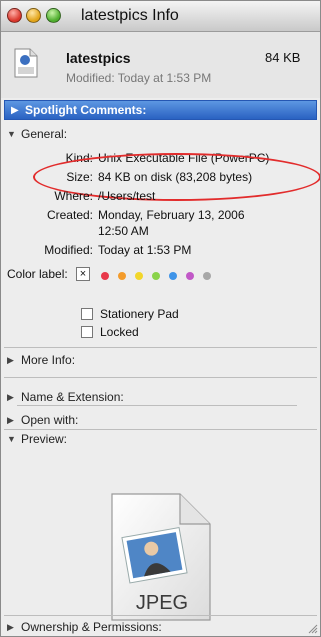 The height and width of the screenshot is (637, 321). Describe the element at coordinates (53, 15) in the screenshot. I see `zoom-button` at that location.